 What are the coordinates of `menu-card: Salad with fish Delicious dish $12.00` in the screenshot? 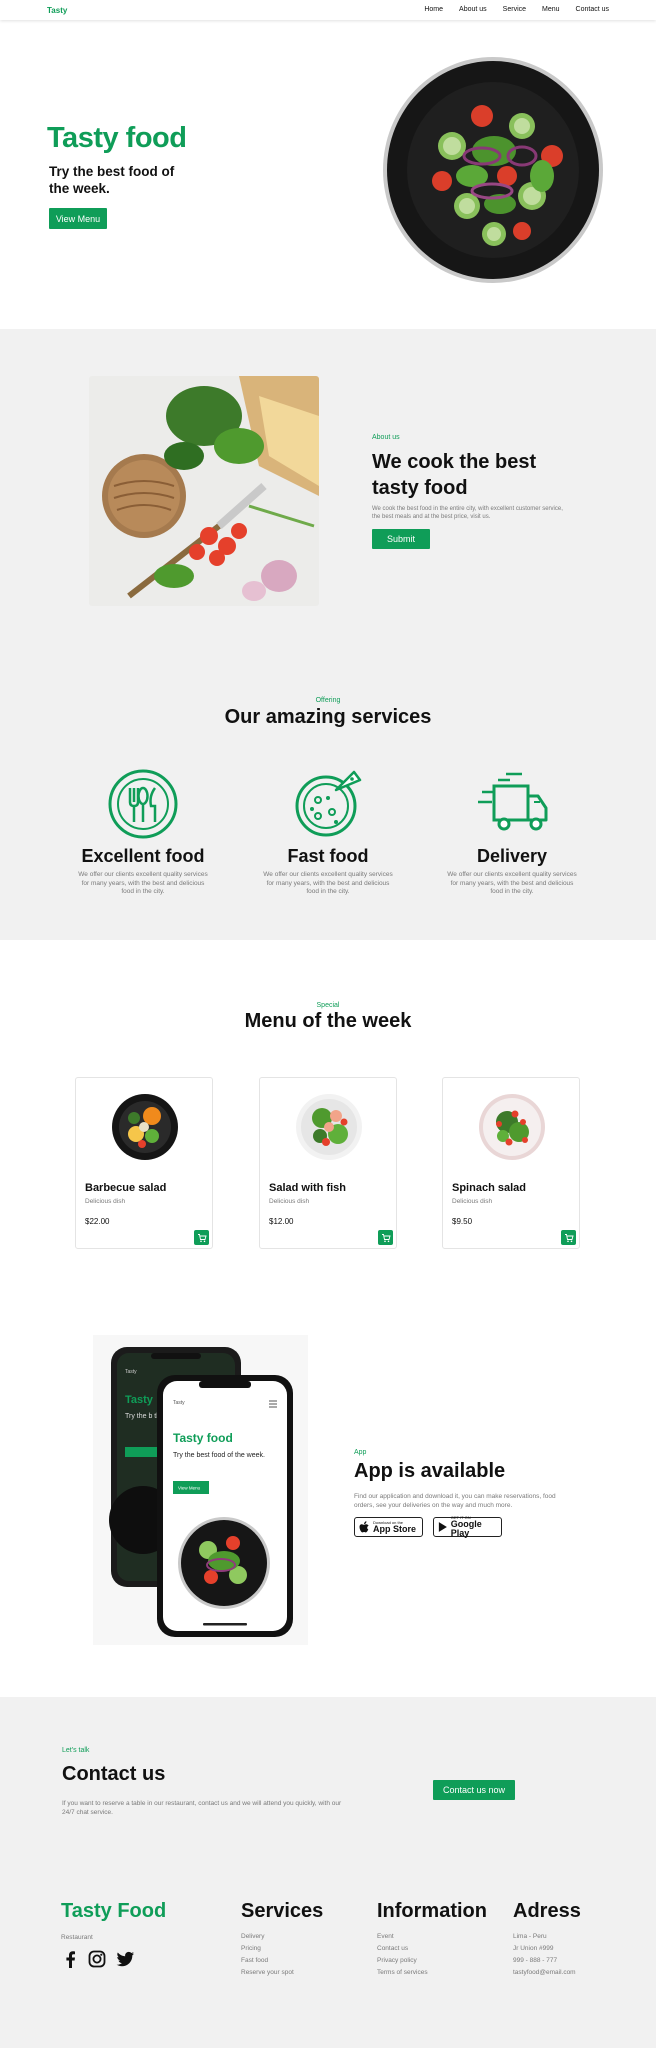 It's located at (328, 1163).